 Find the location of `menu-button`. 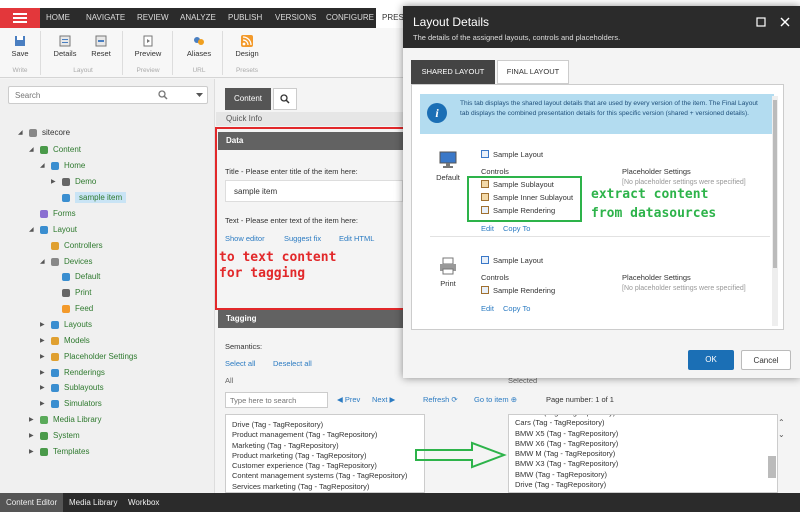

menu-button is located at coordinates (20, 18).